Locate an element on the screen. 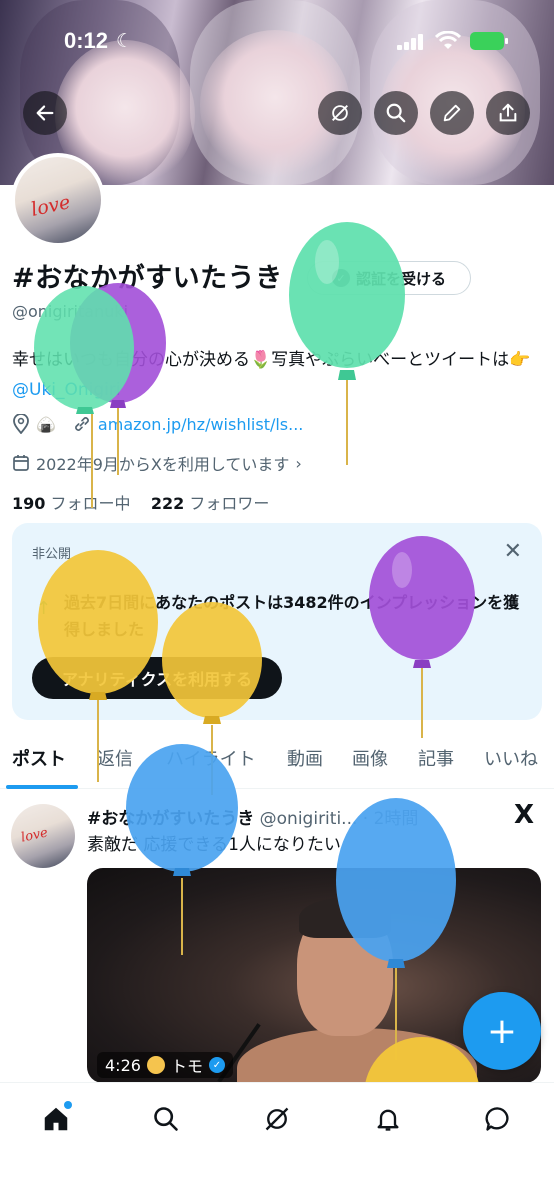 The width and height of the screenshot is (554, 1199). profile-avatar: love is located at coordinates (58, 200).